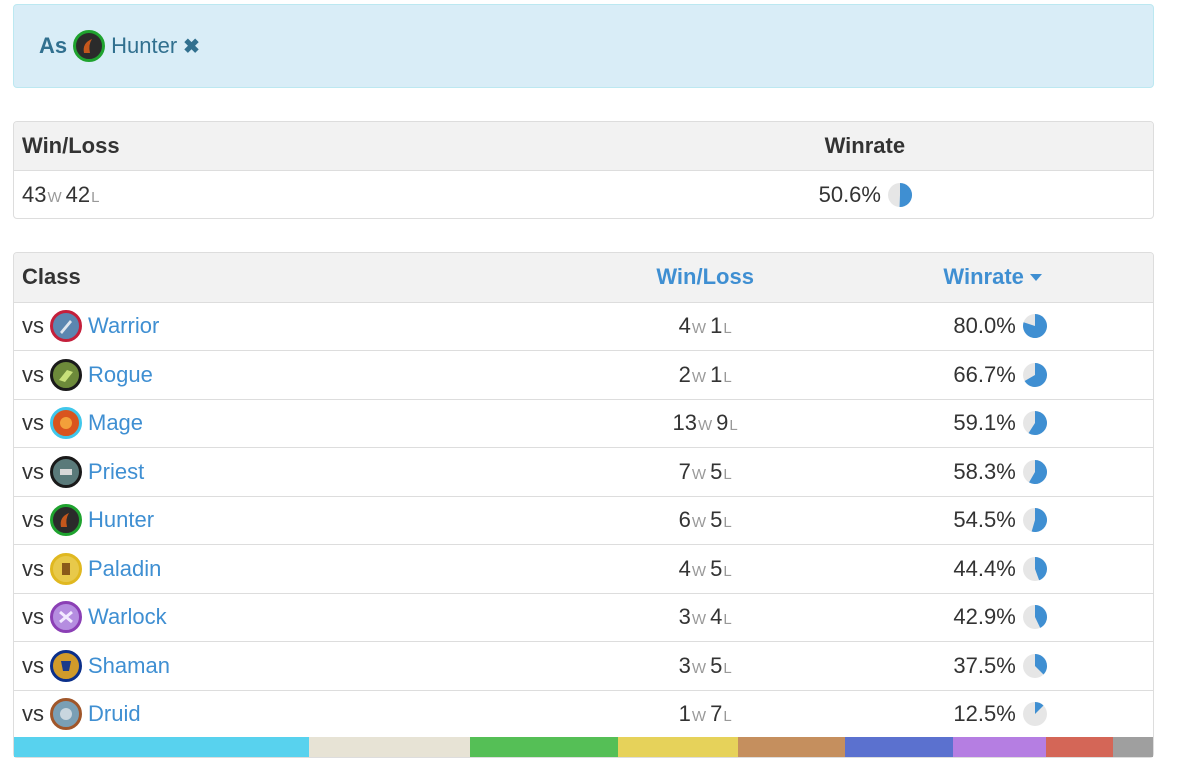 The height and width of the screenshot is (769, 1200). What do you see at coordinates (705, 714) in the screenshot?
I see `winloss-cell: 1W 7L` at bounding box center [705, 714].